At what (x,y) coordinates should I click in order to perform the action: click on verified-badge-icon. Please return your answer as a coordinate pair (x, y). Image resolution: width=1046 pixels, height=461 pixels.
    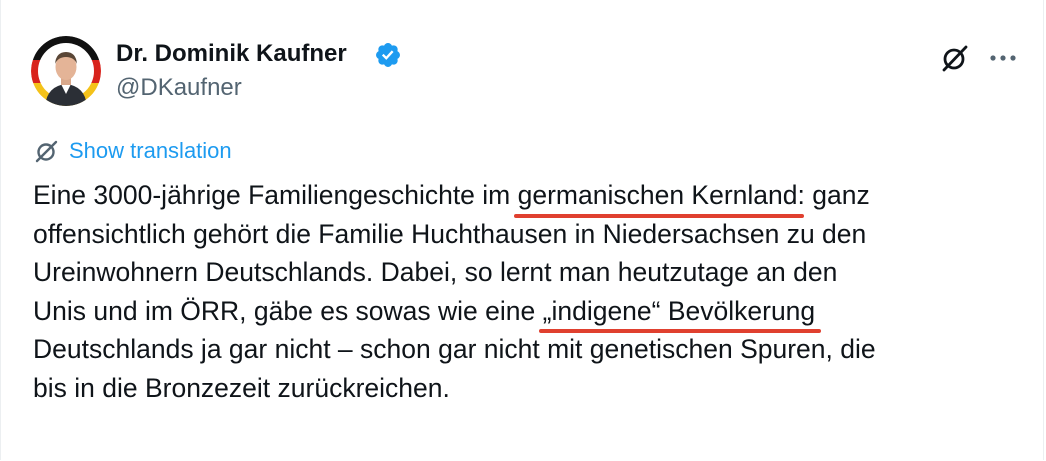
    Looking at the image, I should click on (388, 55).